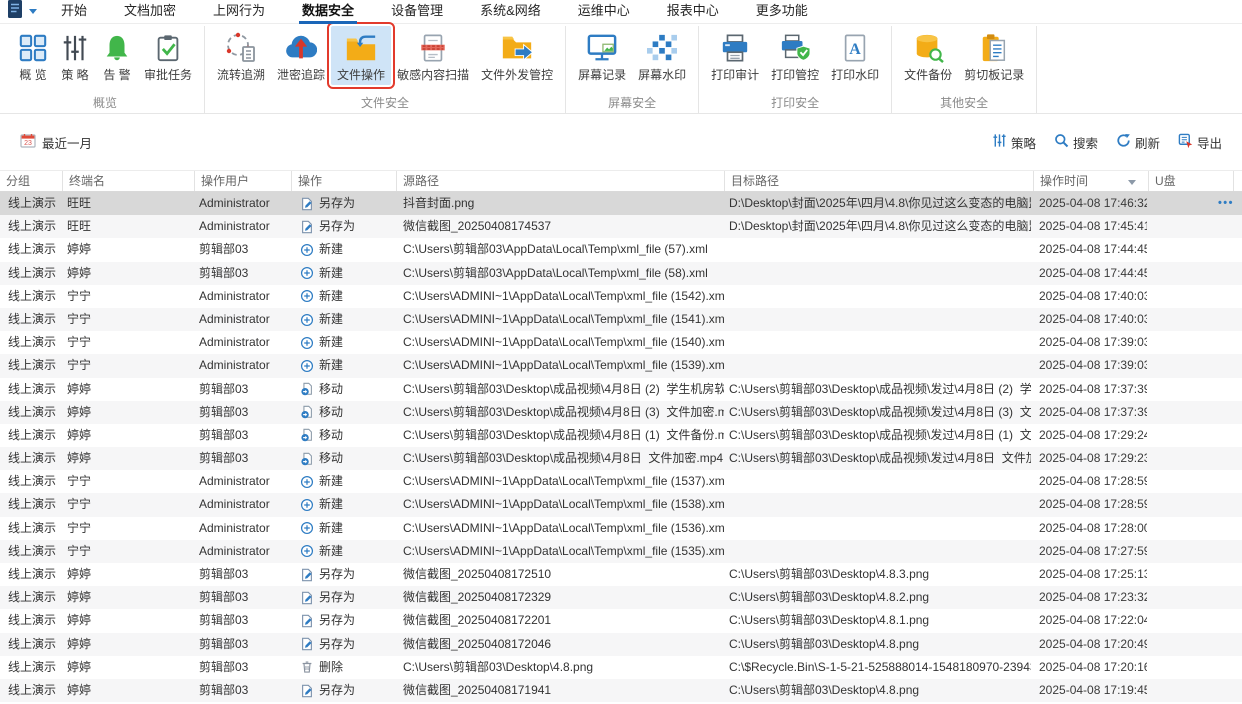  Describe the element at coordinates (477, 620) in the screenshot. I see `cell-source-path: 微信截图_20250408172201` at that location.